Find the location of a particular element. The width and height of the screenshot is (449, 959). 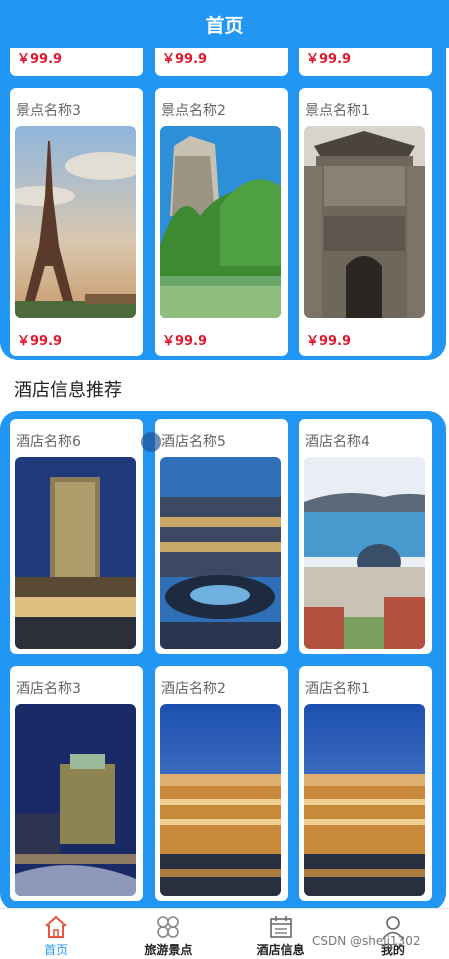

app-header: 首页 is located at coordinates (224, 24).